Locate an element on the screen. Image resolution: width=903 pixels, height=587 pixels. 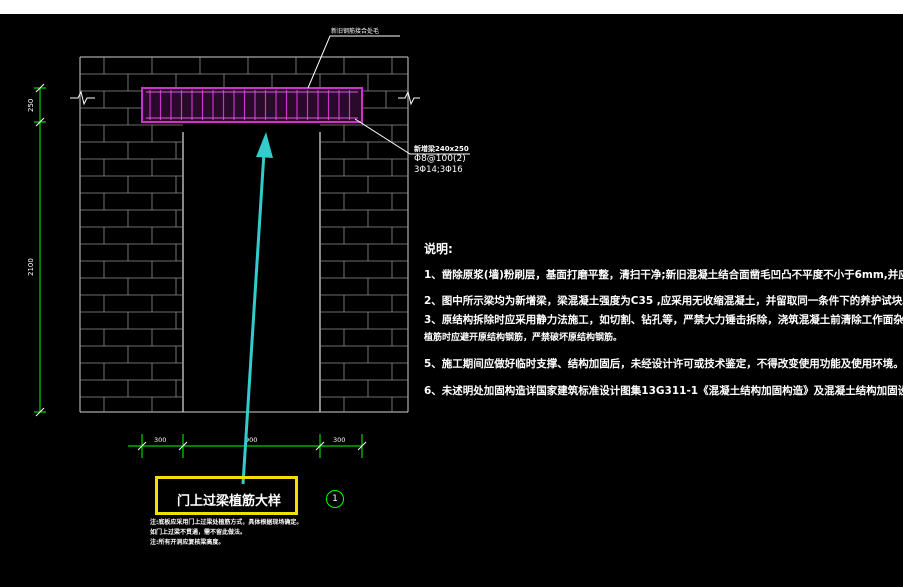
beam-spec-line1: 新增梁240x250 is located at coordinates (441, 148).